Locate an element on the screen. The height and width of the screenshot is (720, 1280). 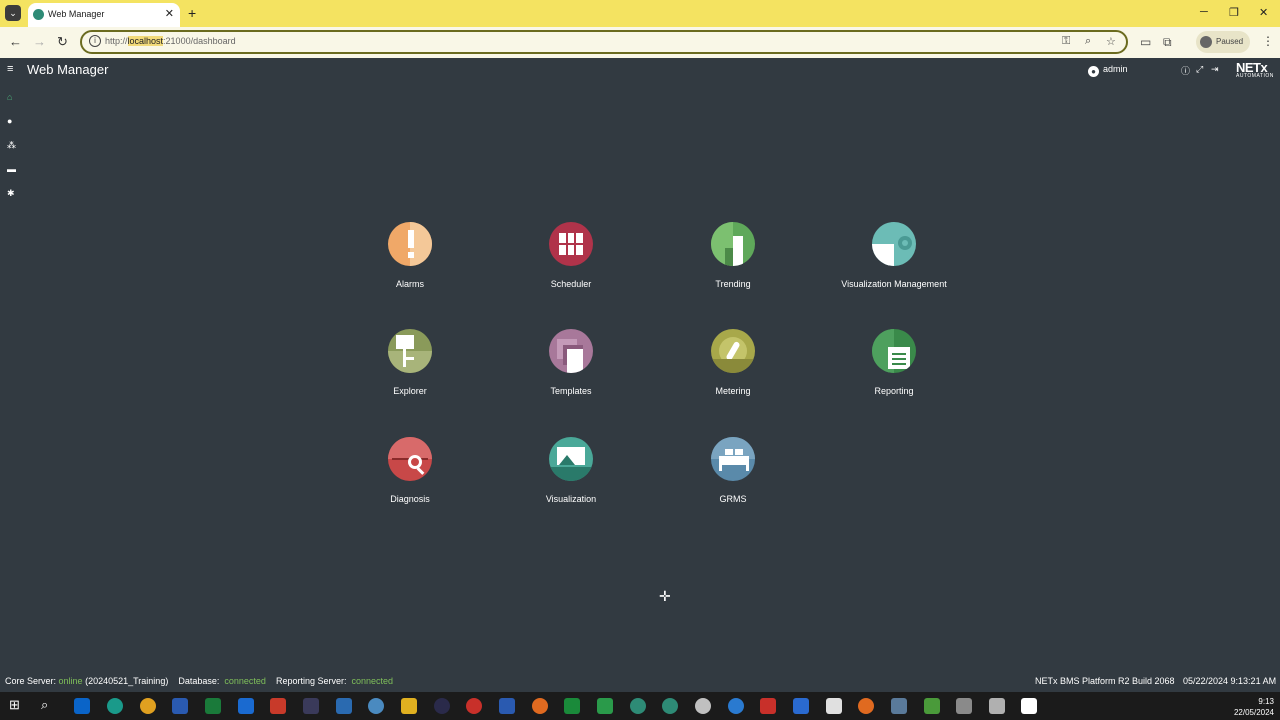
ie-icon is located at coordinates (736, 706).